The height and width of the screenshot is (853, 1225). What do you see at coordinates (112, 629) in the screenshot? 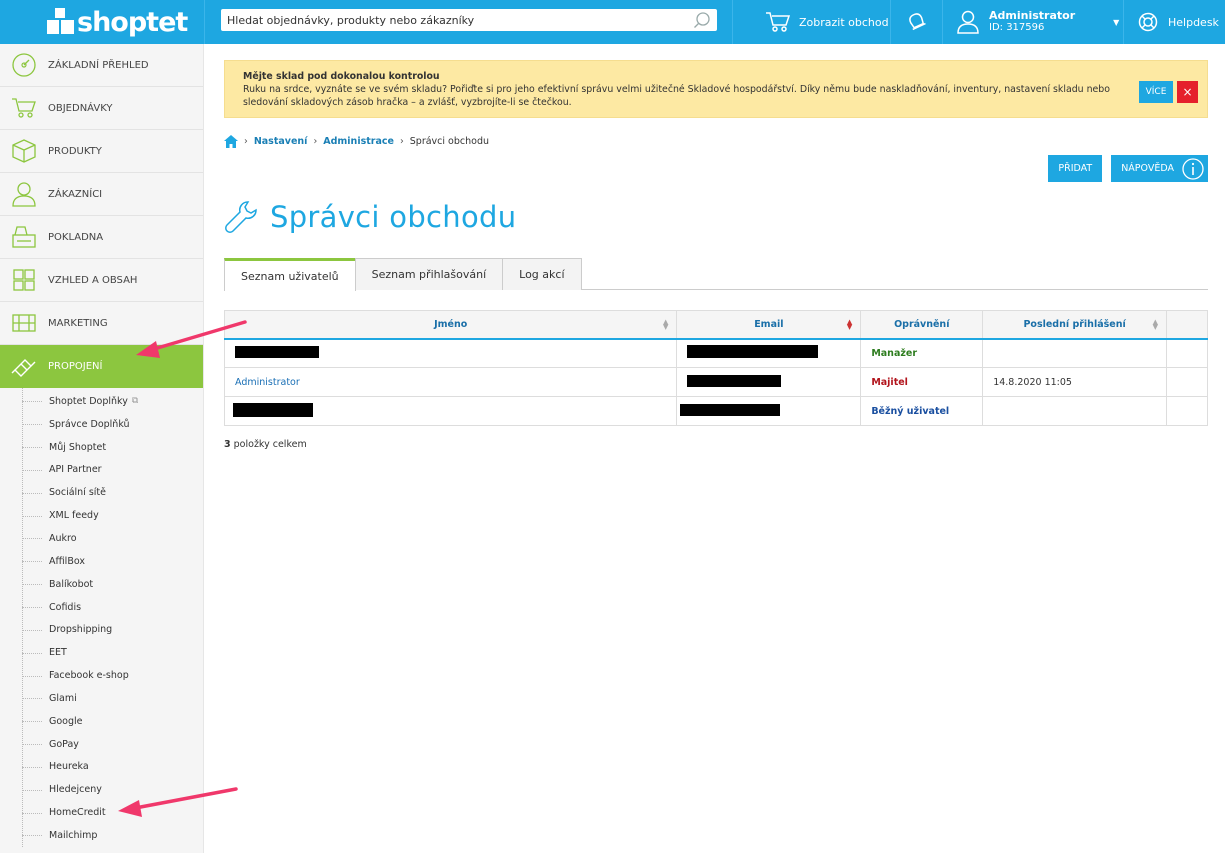
I see `submenu-item: Dropshipping` at bounding box center [112, 629].